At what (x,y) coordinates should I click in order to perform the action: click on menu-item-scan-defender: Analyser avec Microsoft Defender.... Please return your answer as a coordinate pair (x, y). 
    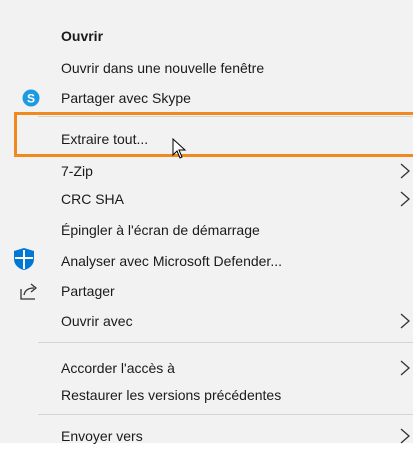
    Looking at the image, I should click on (206, 261).